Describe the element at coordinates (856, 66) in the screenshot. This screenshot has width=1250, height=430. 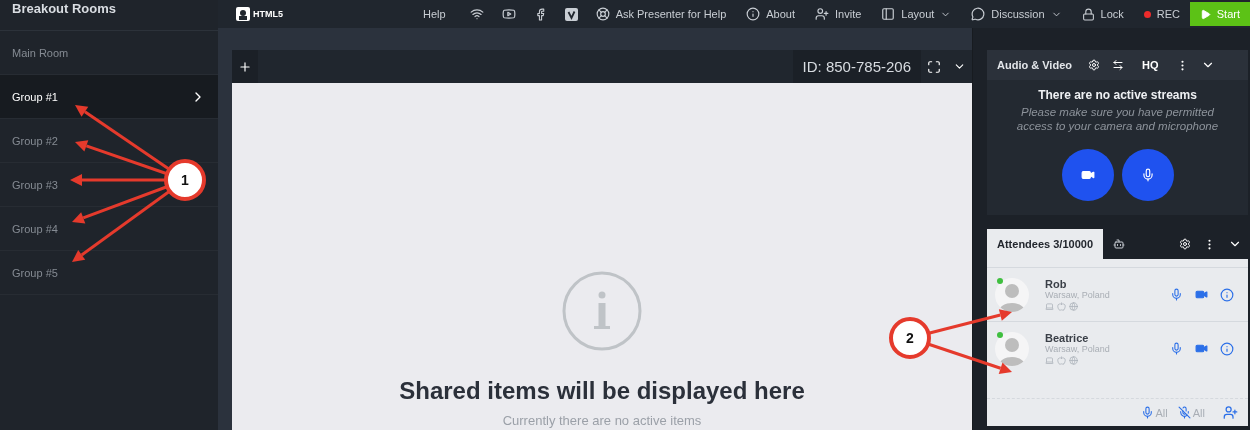
I see `meeting-id: ID: 850-785-206` at that location.